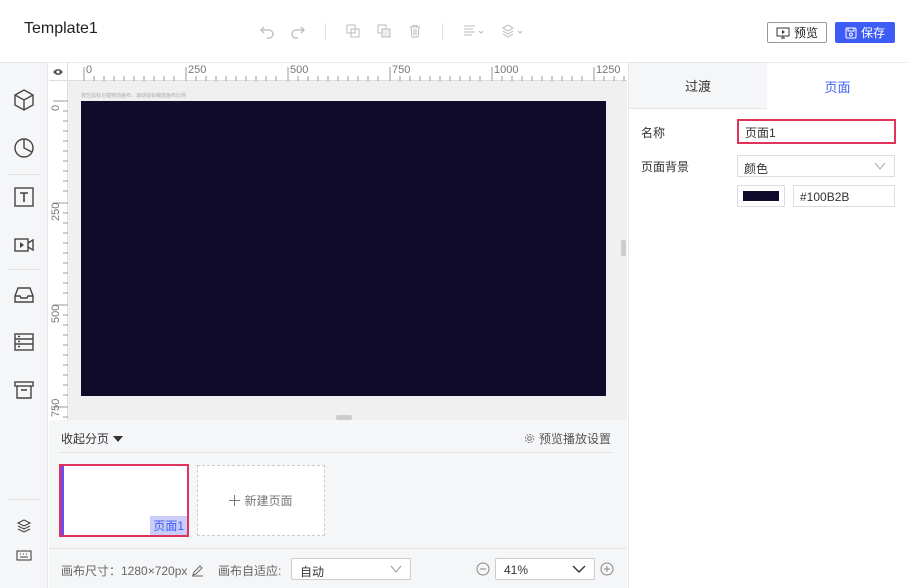  I want to click on list-icon, so click(24, 342).